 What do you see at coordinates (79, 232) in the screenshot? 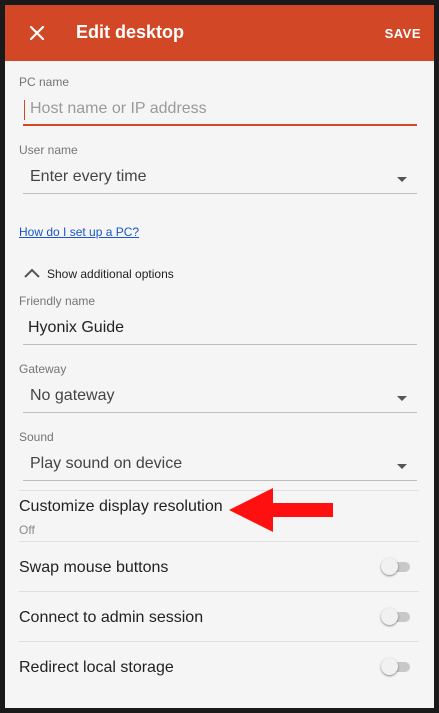
I see `setup-help-link: How do I set up a PC?` at bounding box center [79, 232].